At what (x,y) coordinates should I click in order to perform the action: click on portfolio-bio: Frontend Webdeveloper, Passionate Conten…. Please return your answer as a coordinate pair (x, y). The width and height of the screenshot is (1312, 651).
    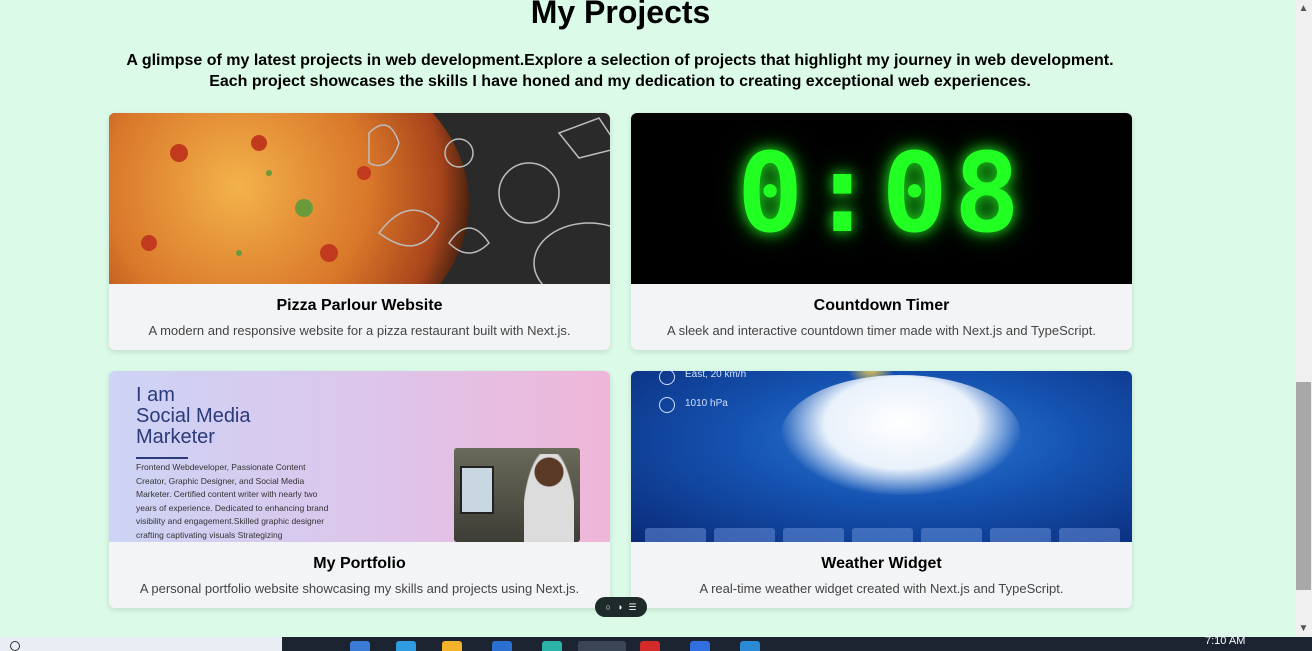
    Looking at the image, I should click on (232, 501).